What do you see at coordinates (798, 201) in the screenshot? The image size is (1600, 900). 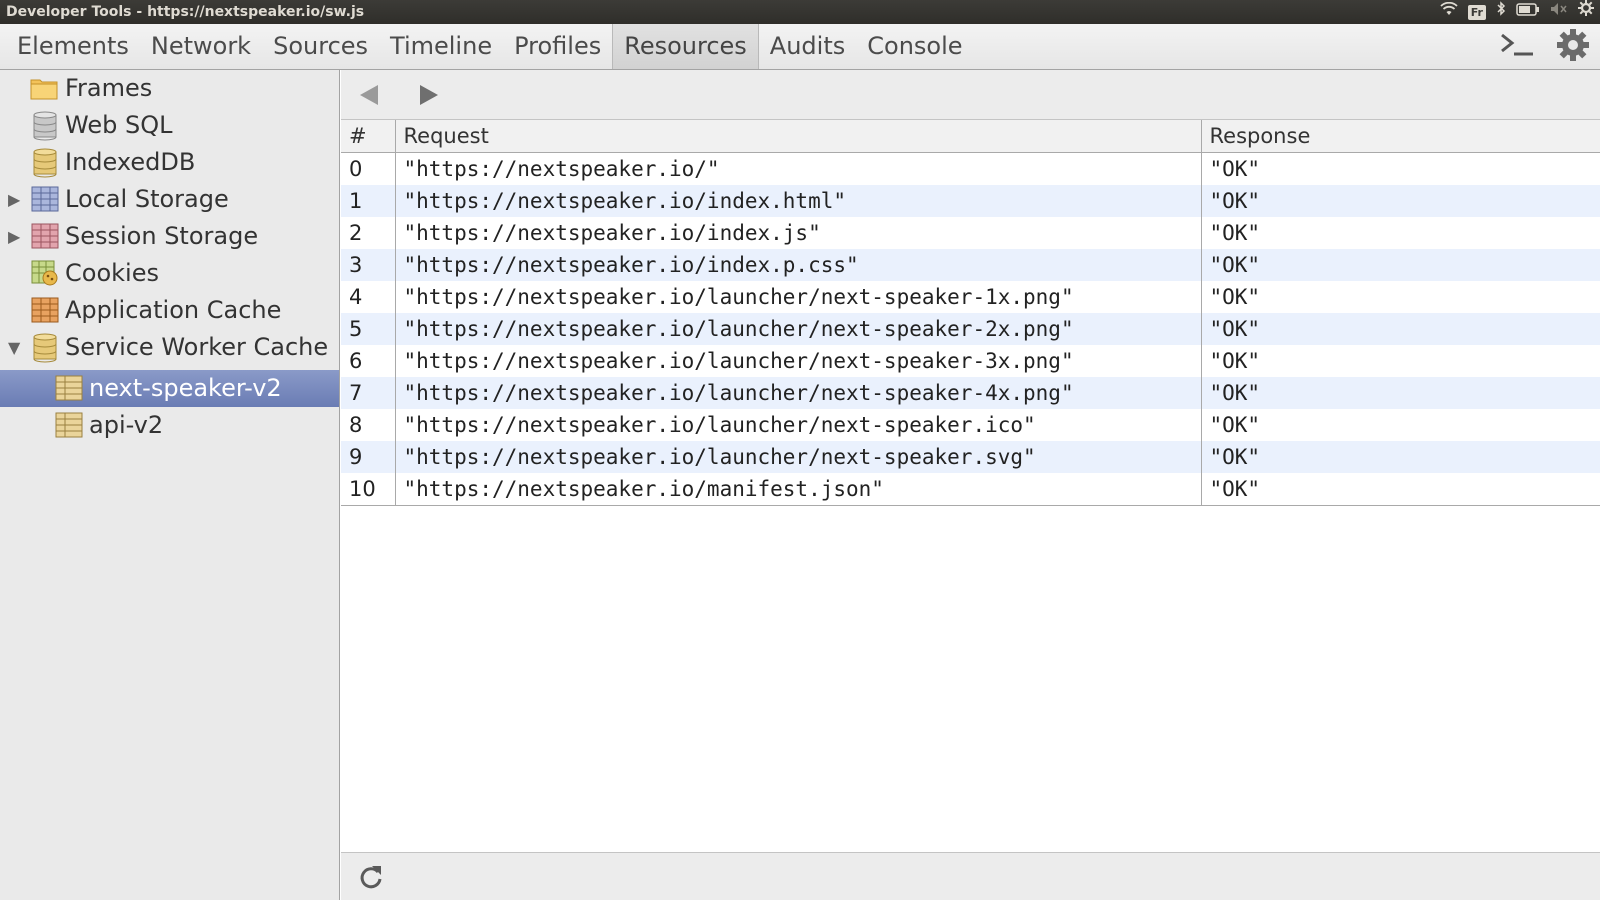 I see `cell-request: "https://nextspeaker.io/index.html"` at bounding box center [798, 201].